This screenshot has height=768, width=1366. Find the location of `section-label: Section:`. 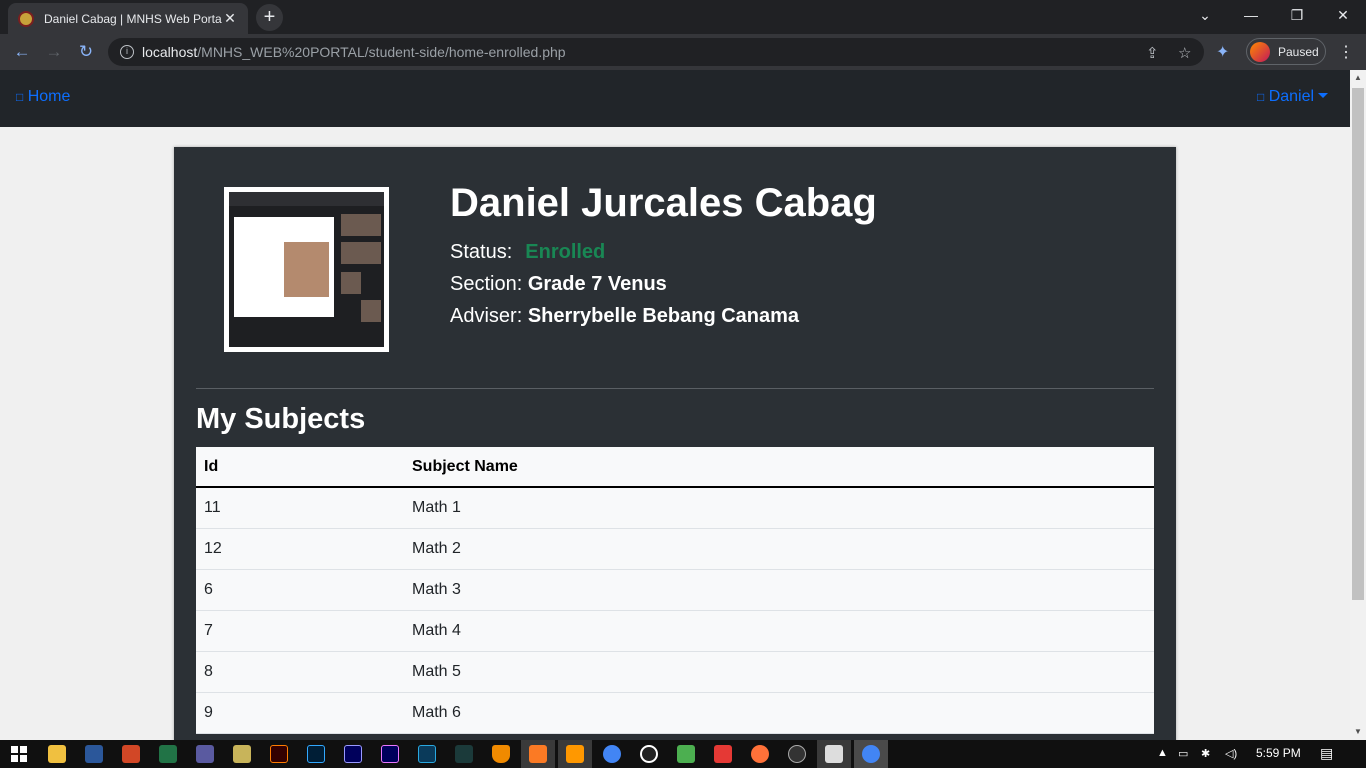

section-label: Section: is located at coordinates (486, 284).